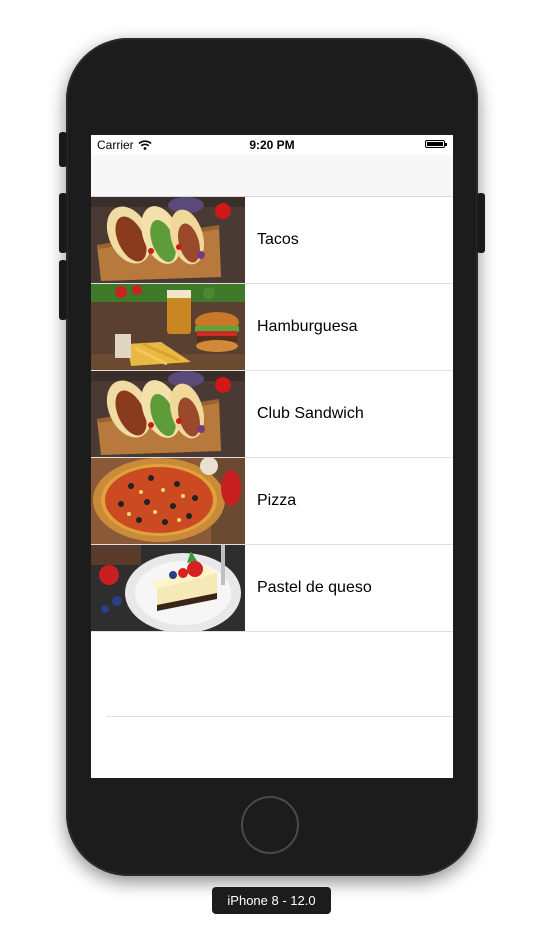 The height and width of the screenshot is (950, 544). What do you see at coordinates (481, 223) in the screenshot?
I see `power-button` at bounding box center [481, 223].